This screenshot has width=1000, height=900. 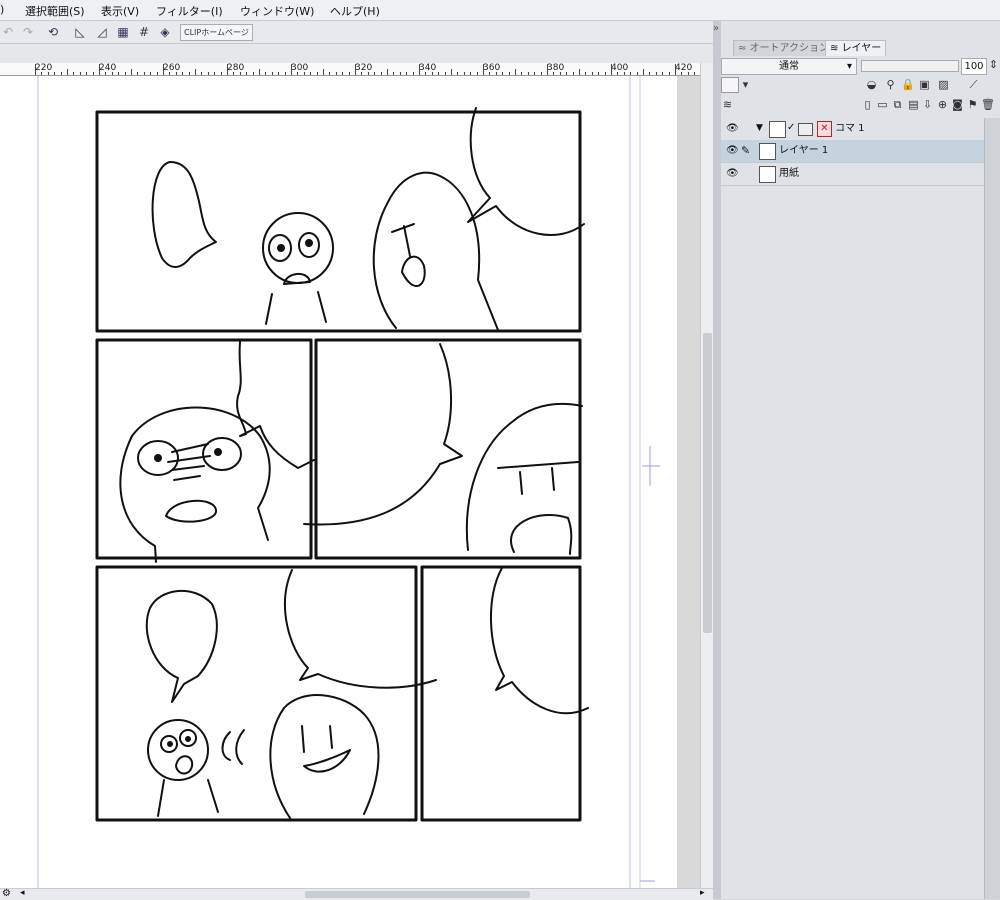 I want to click on character-eyebrow, so click(x=403, y=228).